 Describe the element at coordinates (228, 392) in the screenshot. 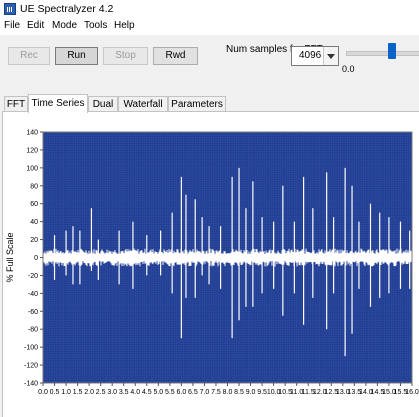

I see `x-tick-label: 8.0` at that location.